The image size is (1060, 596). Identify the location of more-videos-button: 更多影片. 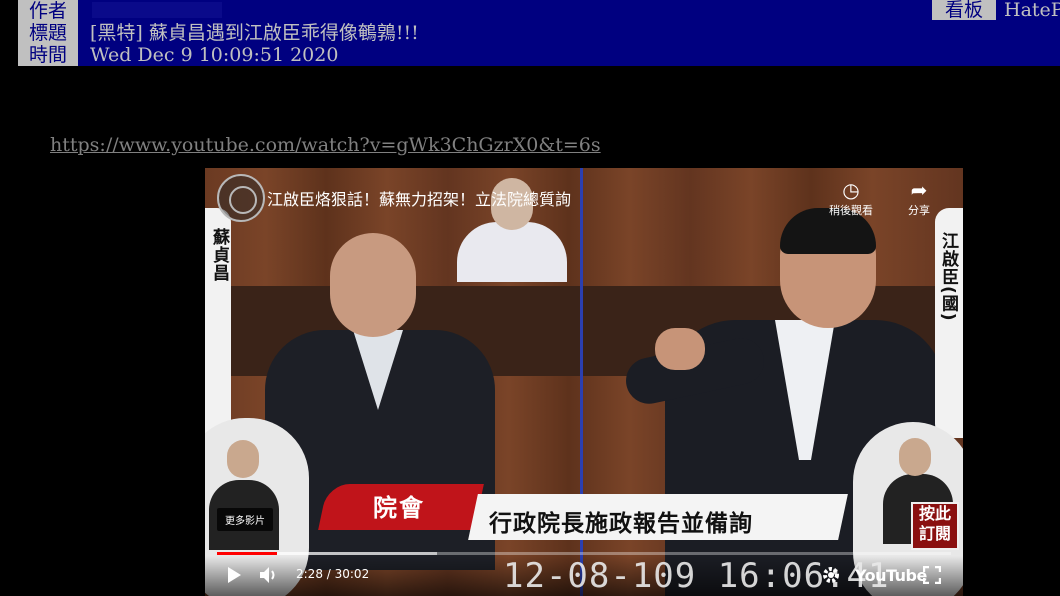
(245, 519).